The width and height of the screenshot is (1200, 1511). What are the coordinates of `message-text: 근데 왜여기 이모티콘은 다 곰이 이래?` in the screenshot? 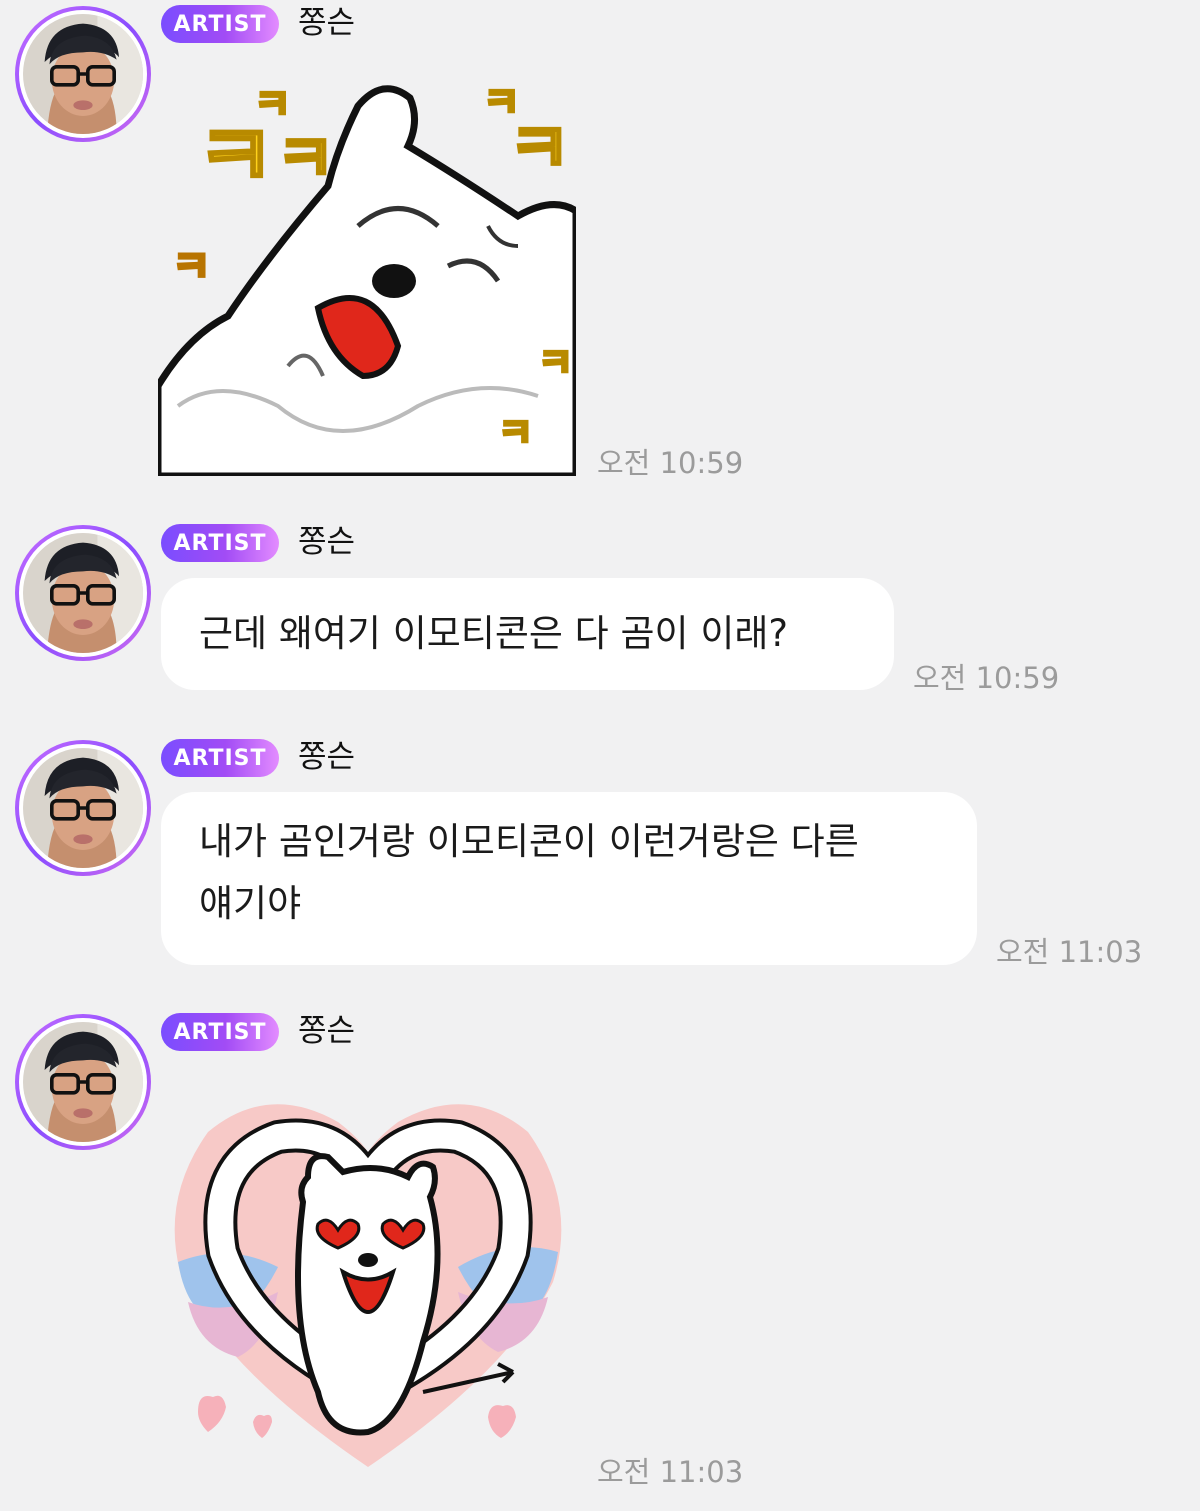 It's located at (494, 633).